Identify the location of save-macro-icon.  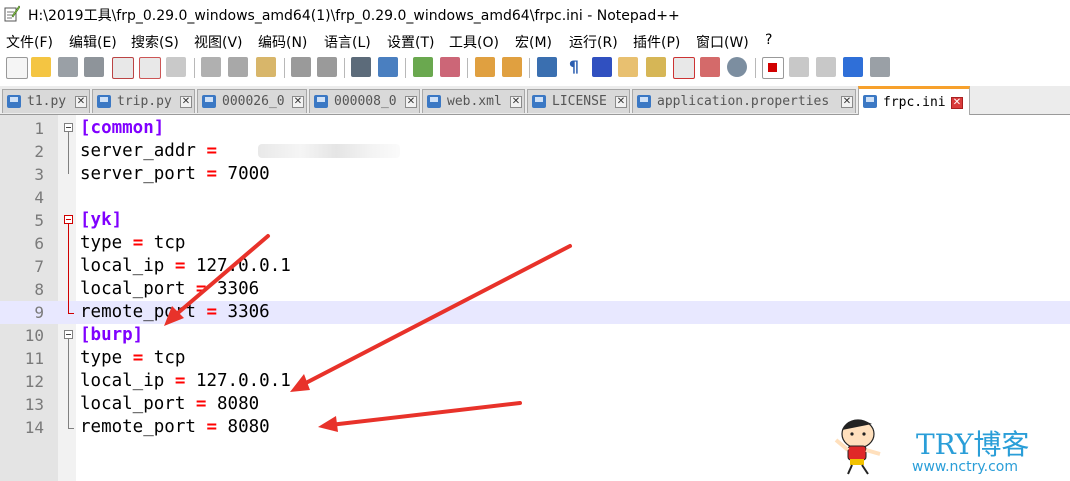
(880, 67).